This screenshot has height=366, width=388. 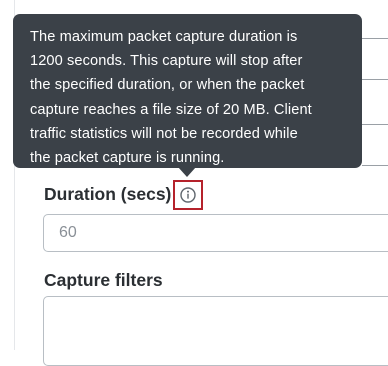 I want to click on capture-filters-label: Capture filters, so click(x=103, y=280).